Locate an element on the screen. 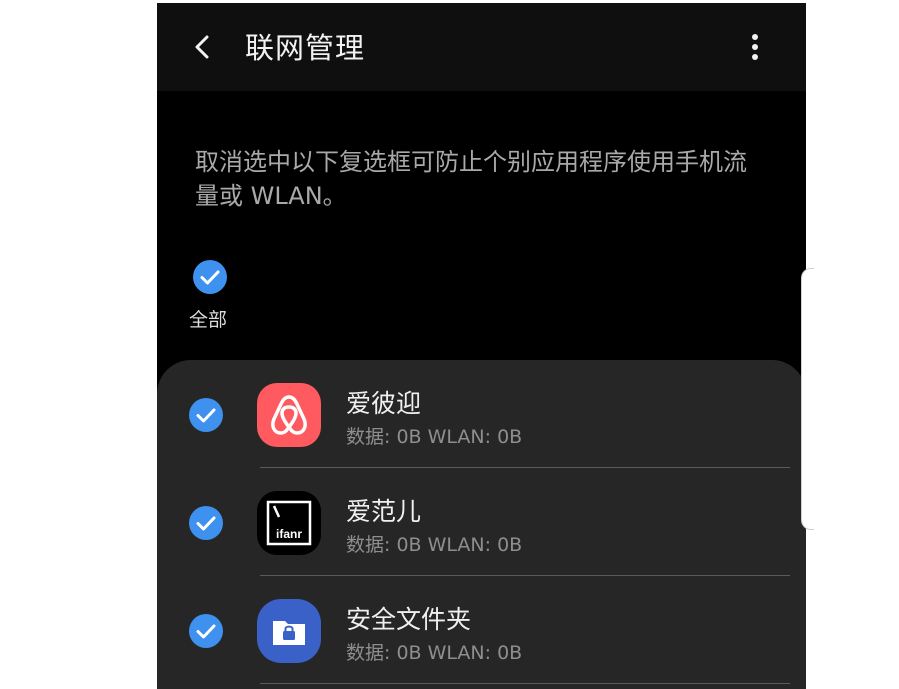 This screenshot has height=689, width=899. app-name: 安全文件夹 is located at coordinates (409, 619).